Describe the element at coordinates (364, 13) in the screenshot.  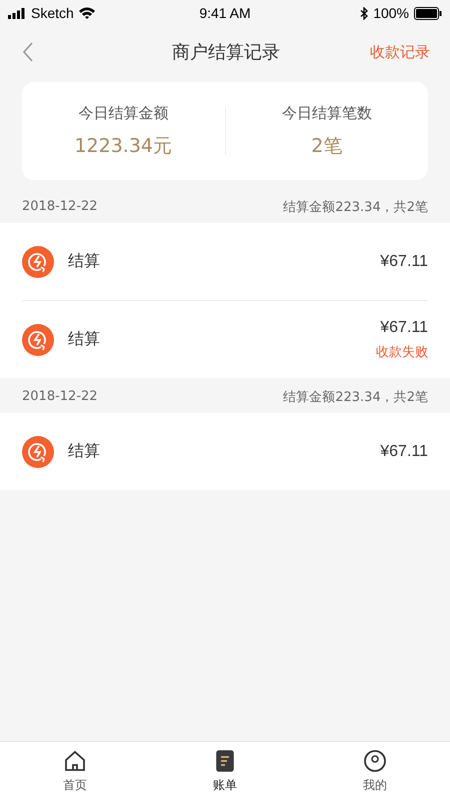
I see `bluetooth-icon` at that location.